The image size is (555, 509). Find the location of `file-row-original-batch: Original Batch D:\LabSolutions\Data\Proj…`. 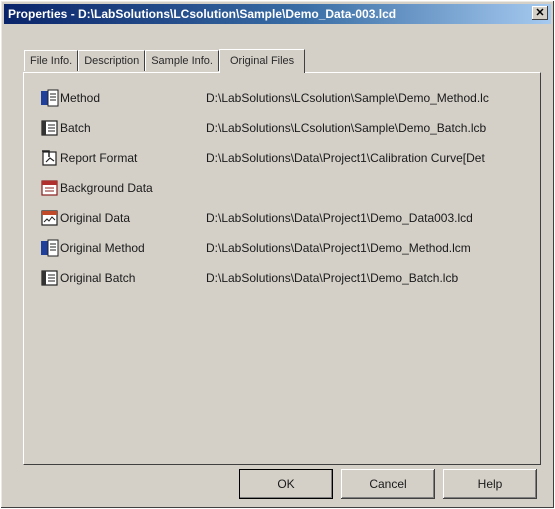

file-row-original-batch: Original Batch D:\LabSolutions\Data\Proj… is located at coordinates (290, 278).